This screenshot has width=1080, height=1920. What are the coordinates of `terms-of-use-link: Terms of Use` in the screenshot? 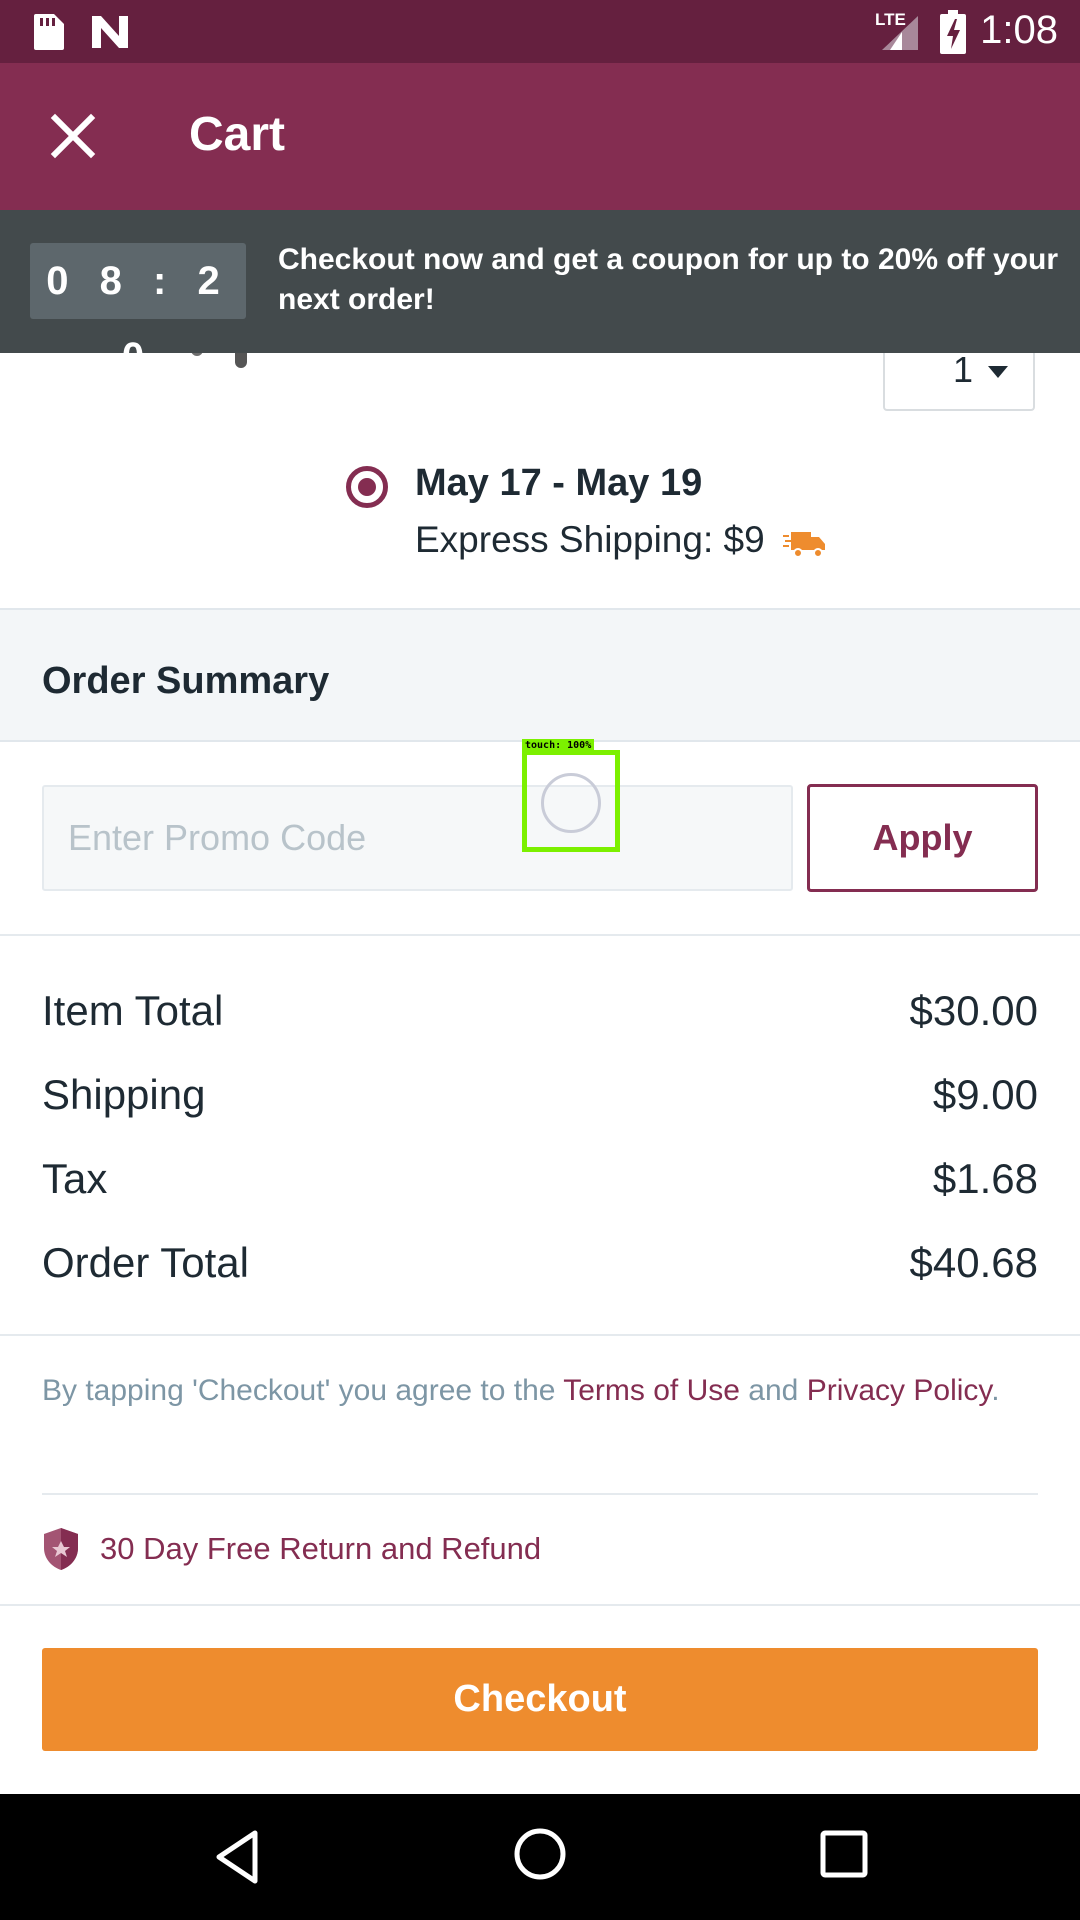 It's located at (651, 1390).